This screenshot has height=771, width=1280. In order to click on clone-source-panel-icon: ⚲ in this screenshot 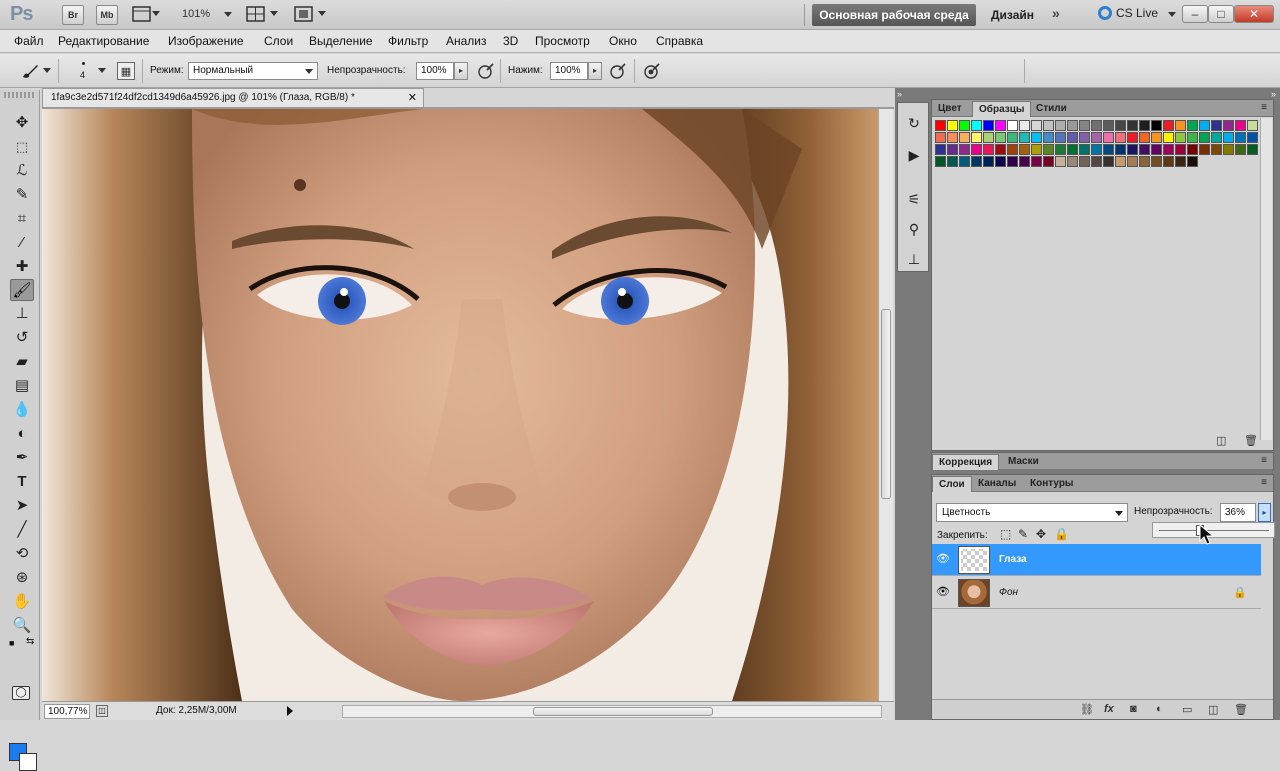, I will do `click(914, 229)`.